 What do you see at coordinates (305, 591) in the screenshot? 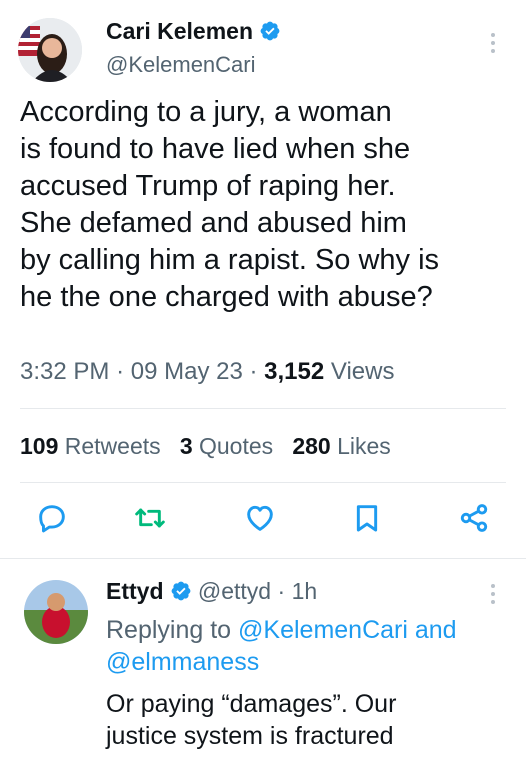
I see `reply-age: 1h` at bounding box center [305, 591].